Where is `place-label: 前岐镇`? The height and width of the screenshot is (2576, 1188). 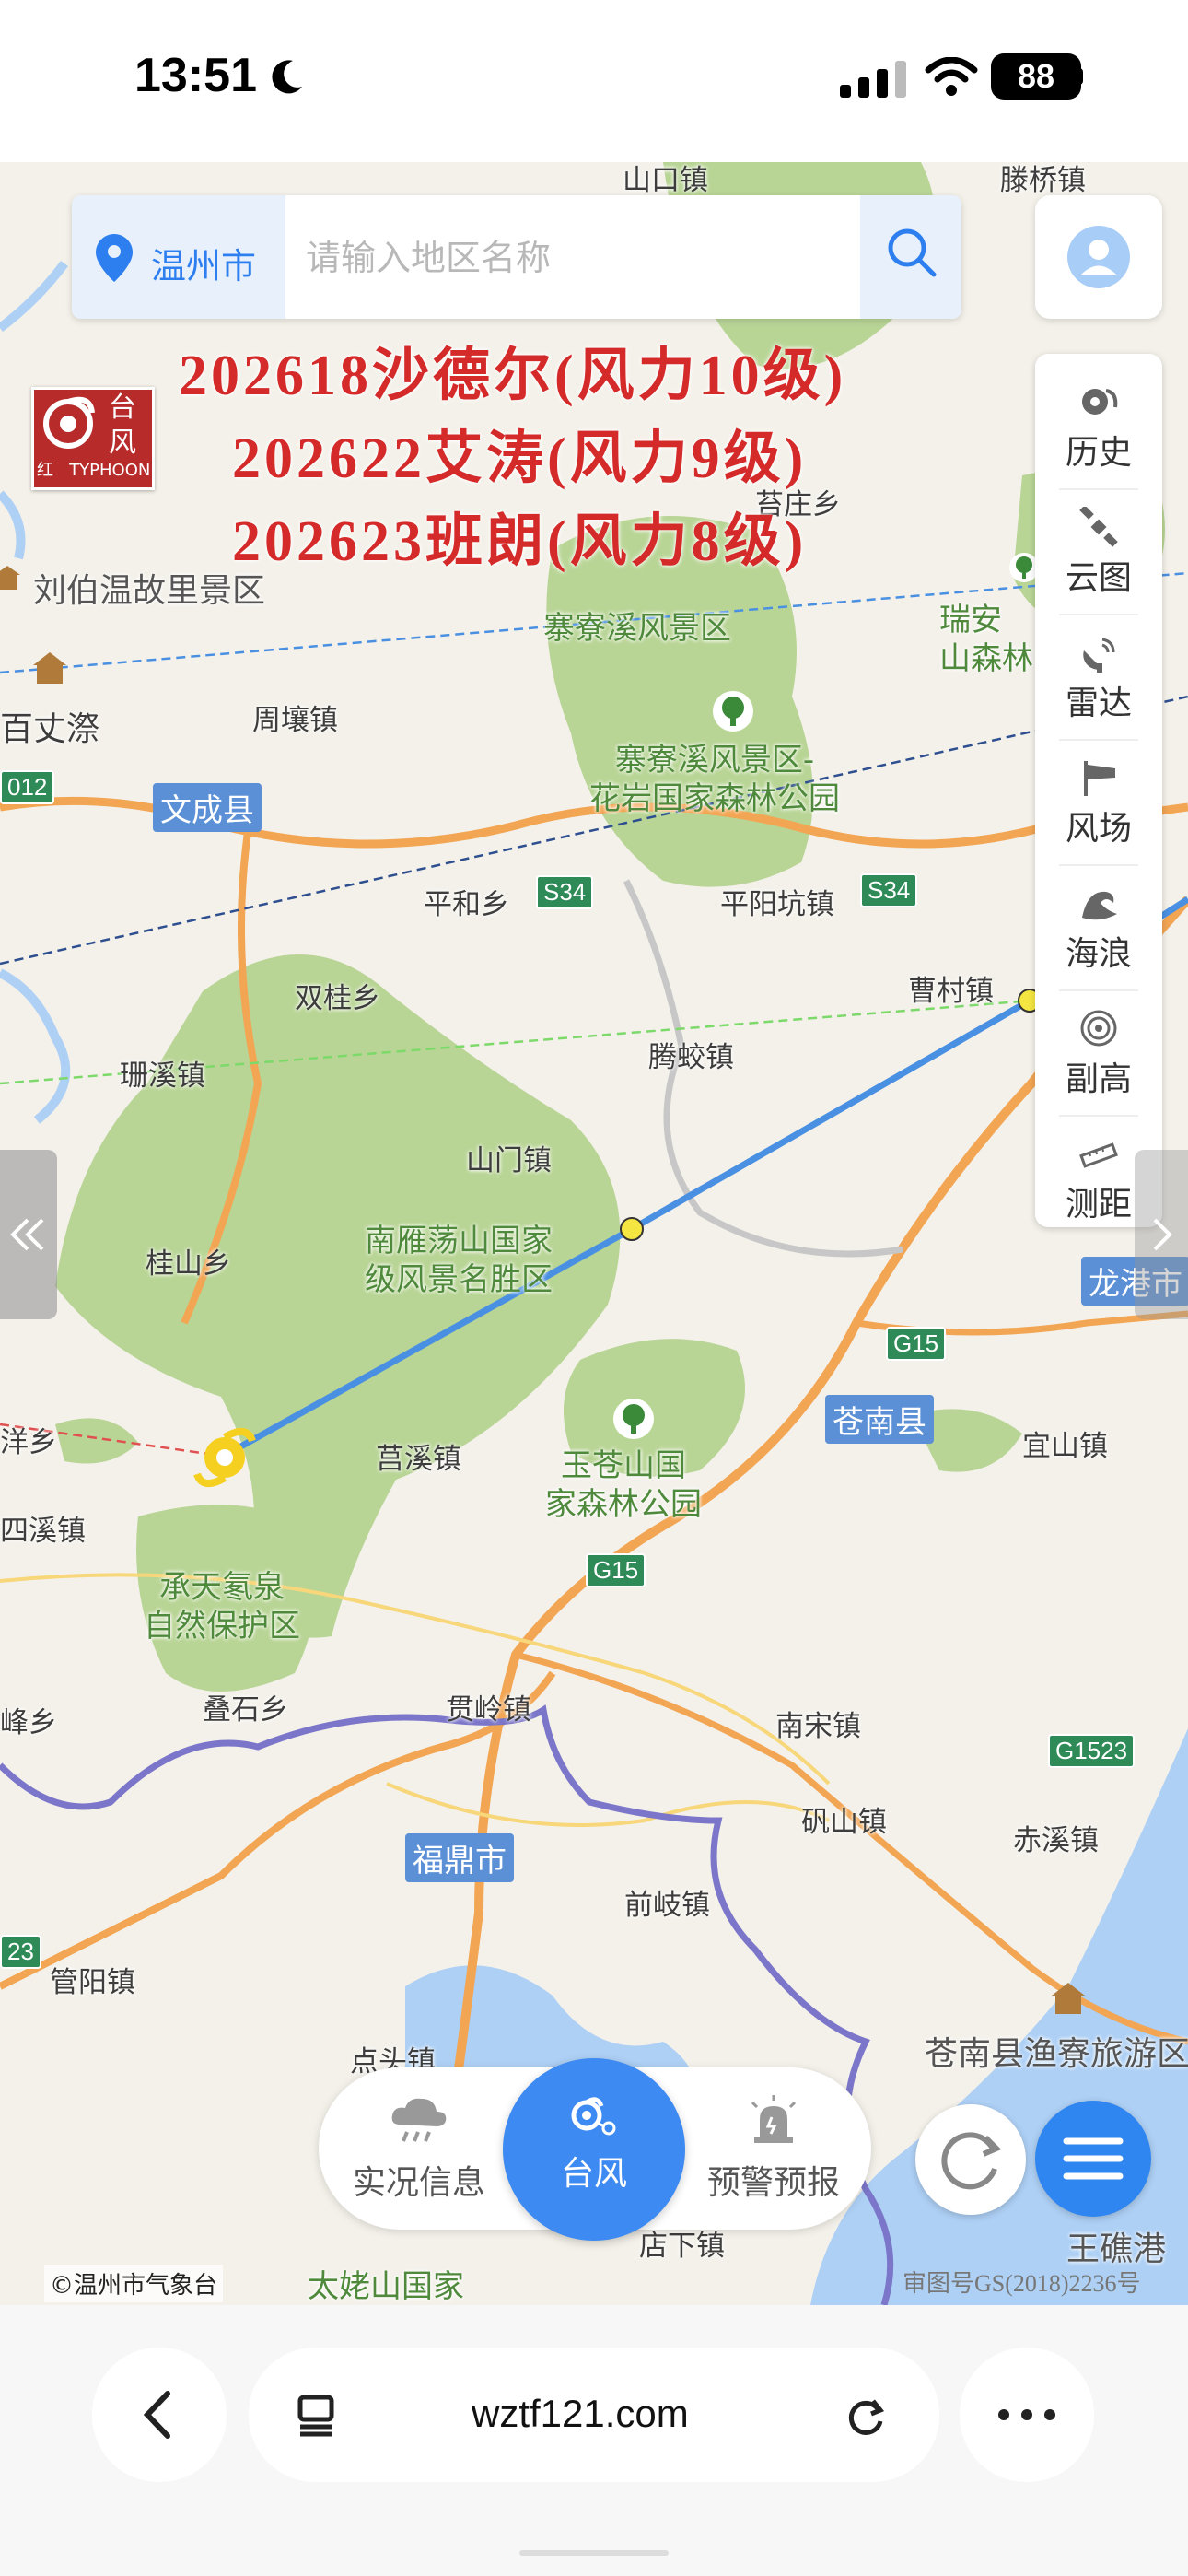
place-label: 前岐镇 is located at coordinates (667, 1905).